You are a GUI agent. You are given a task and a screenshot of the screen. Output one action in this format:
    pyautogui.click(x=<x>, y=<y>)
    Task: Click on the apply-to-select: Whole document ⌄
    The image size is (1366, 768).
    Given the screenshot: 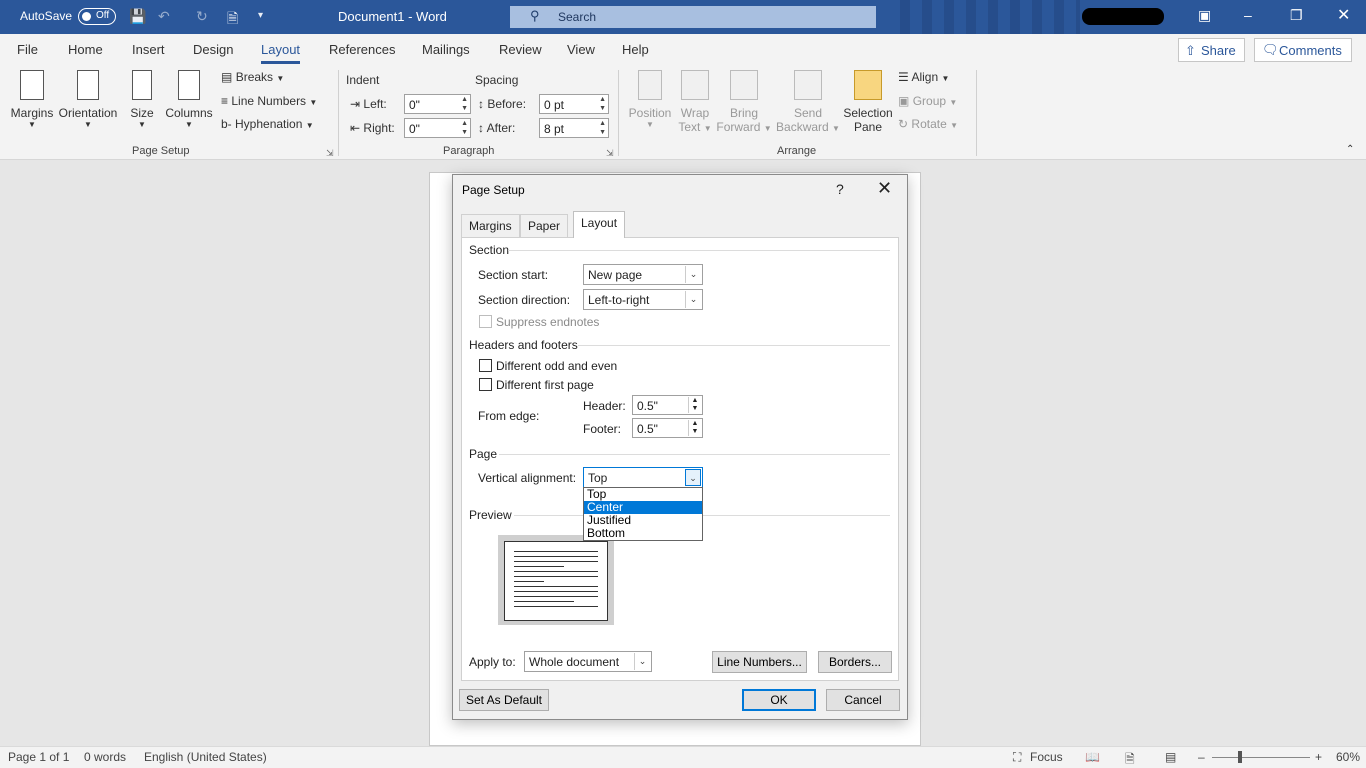 What is the action you would take?
    pyautogui.click(x=588, y=661)
    